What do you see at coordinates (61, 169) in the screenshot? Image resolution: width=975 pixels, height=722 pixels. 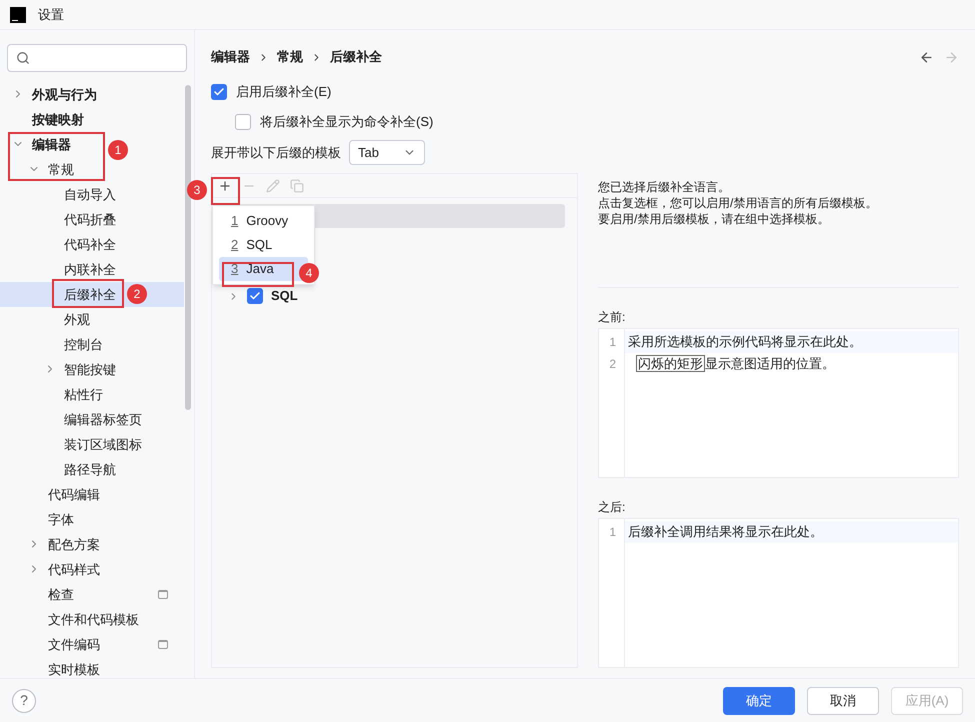 I see `item-label: 常规` at bounding box center [61, 169].